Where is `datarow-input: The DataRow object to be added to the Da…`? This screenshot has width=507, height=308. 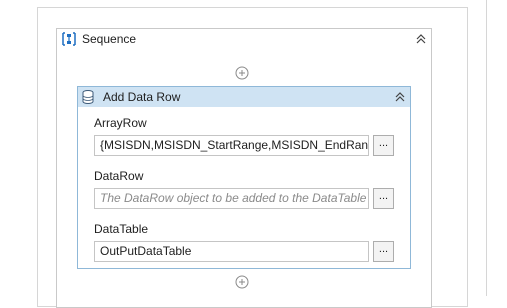
datarow-input: The DataRow object to be added to the Da… is located at coordinates (231, 198).